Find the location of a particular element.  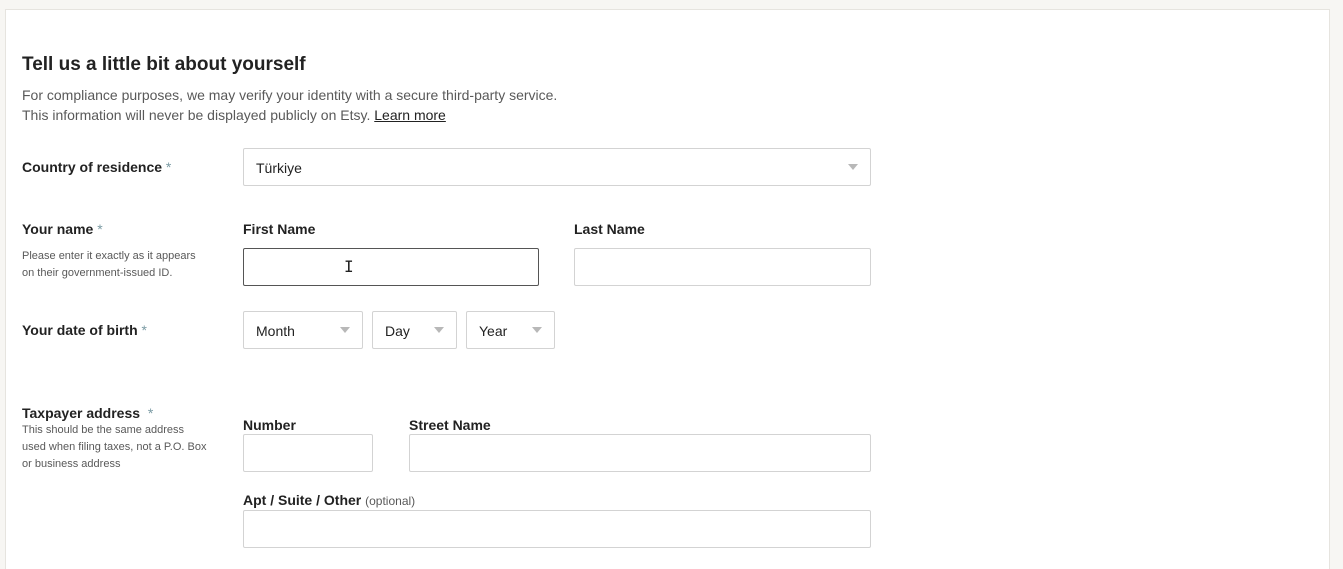

country-select-value: Türkiye is located at coordinates (279, 168).